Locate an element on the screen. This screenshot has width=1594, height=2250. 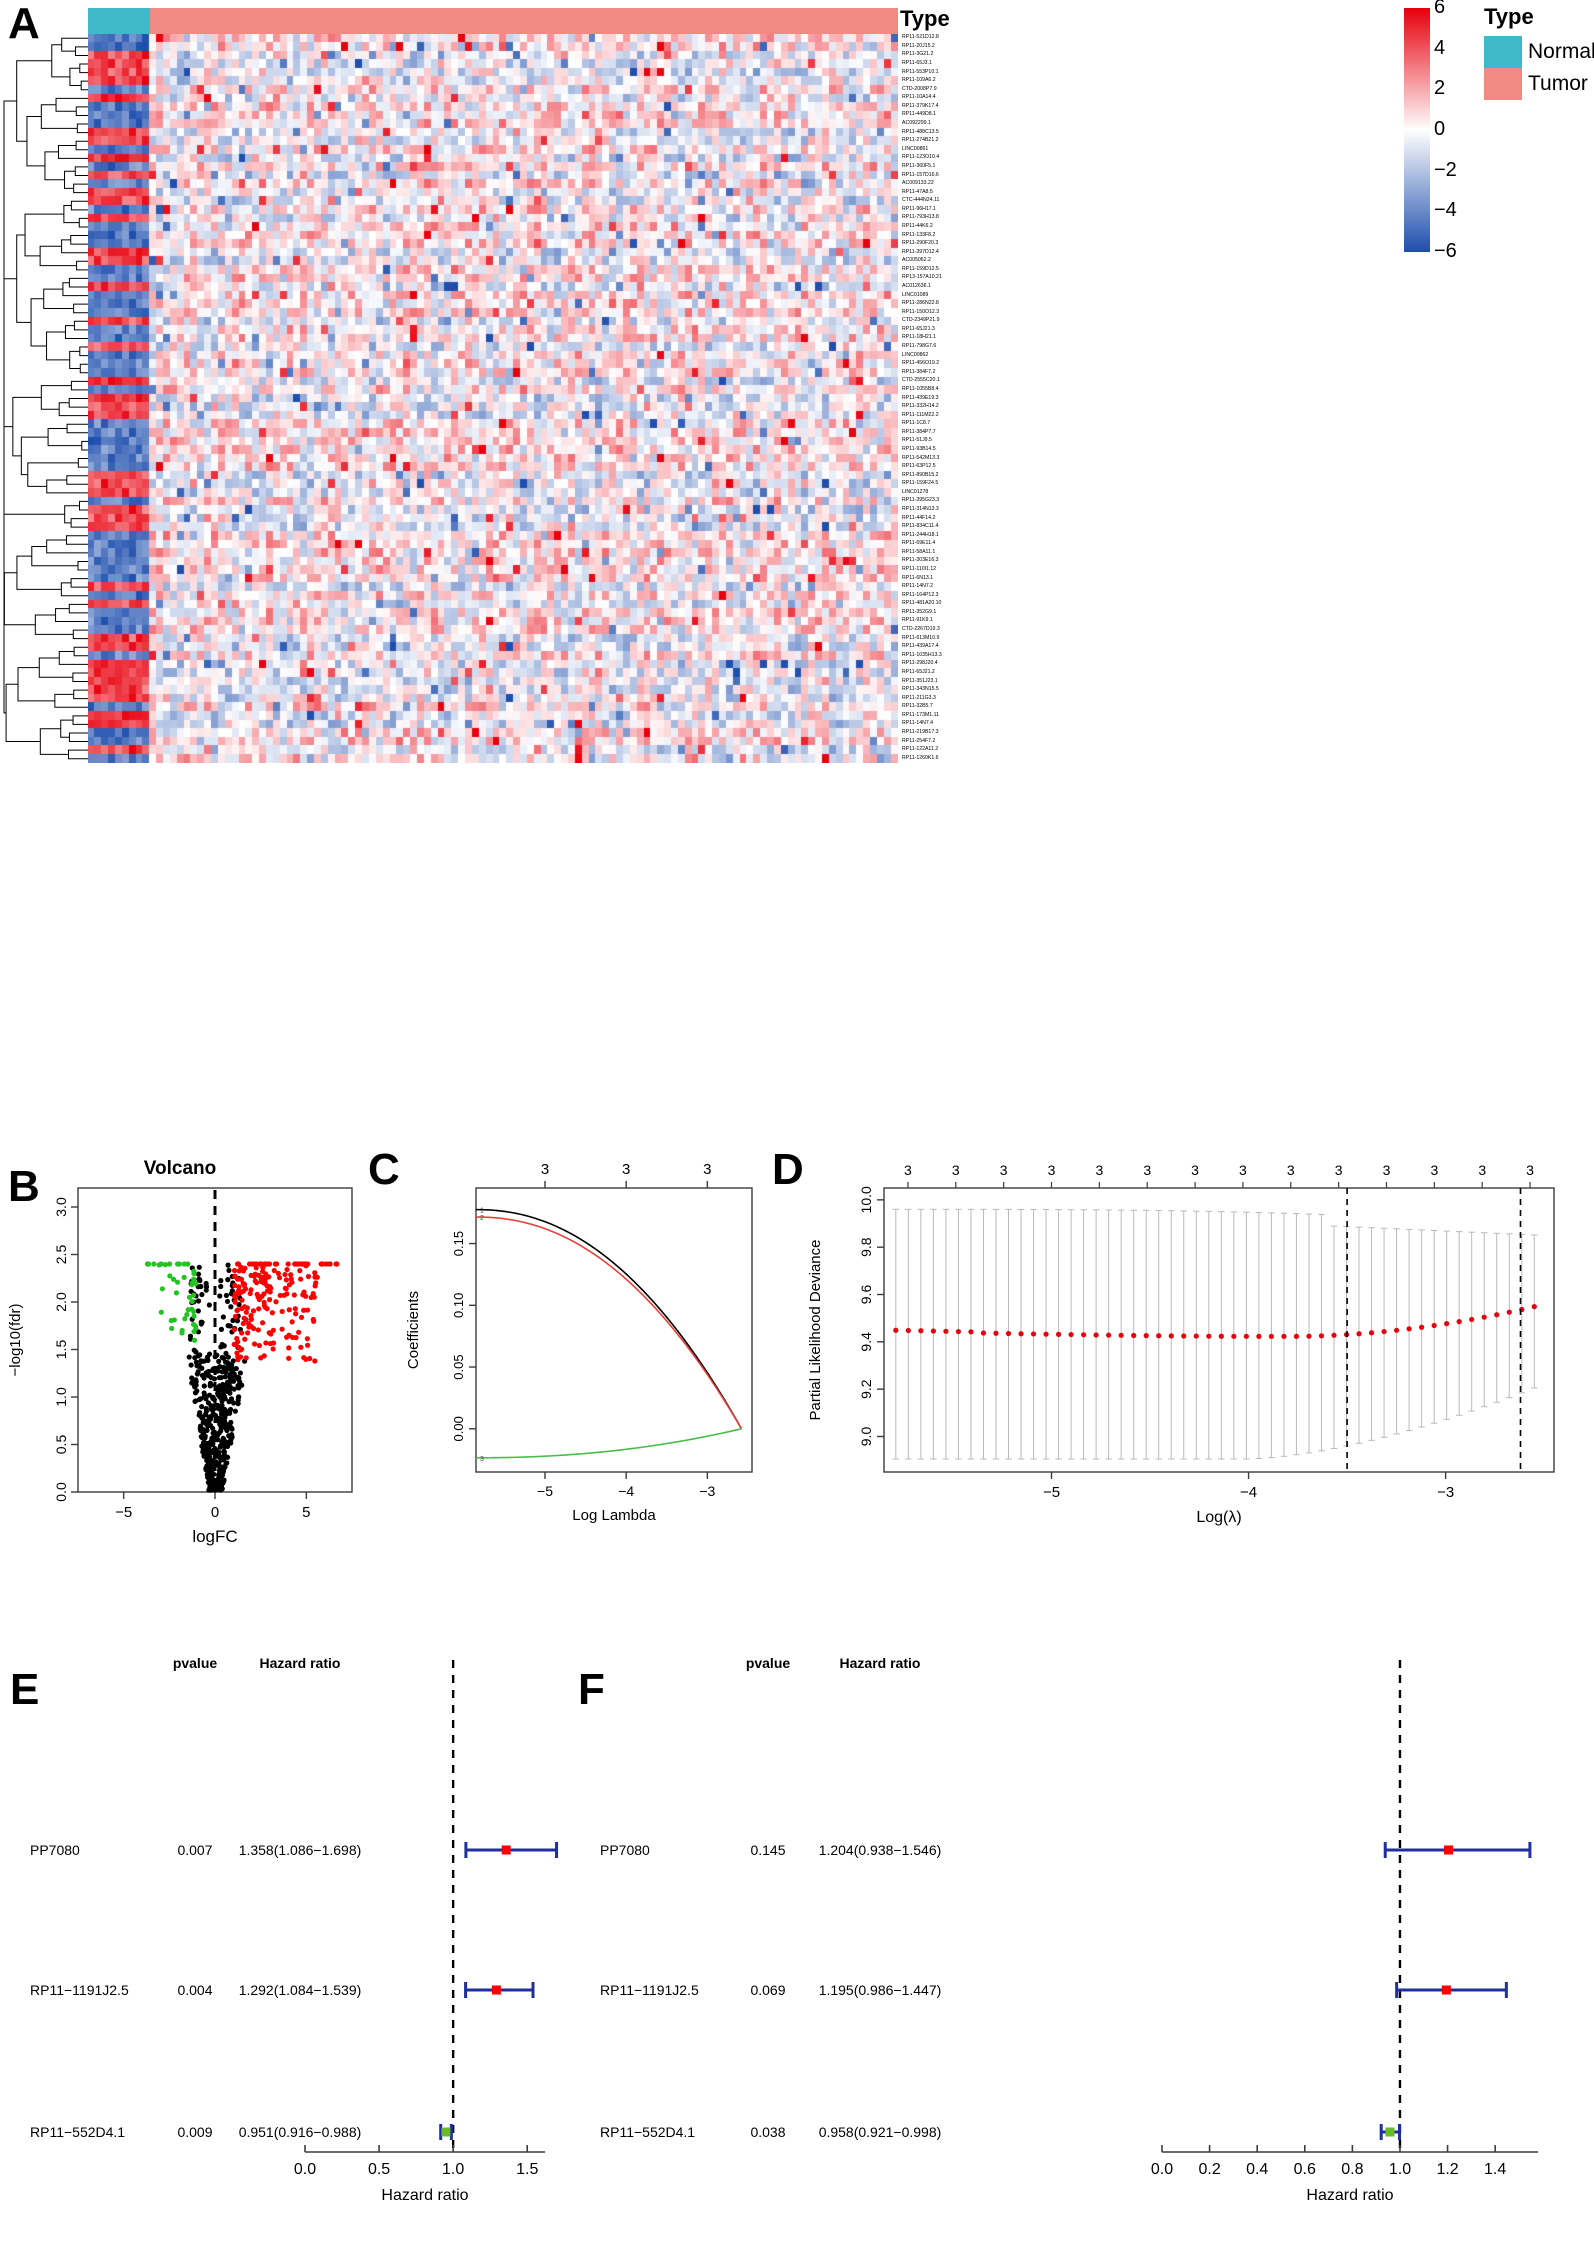
cv-y-tick: 9.0 is located at coordinates (866, 1437).